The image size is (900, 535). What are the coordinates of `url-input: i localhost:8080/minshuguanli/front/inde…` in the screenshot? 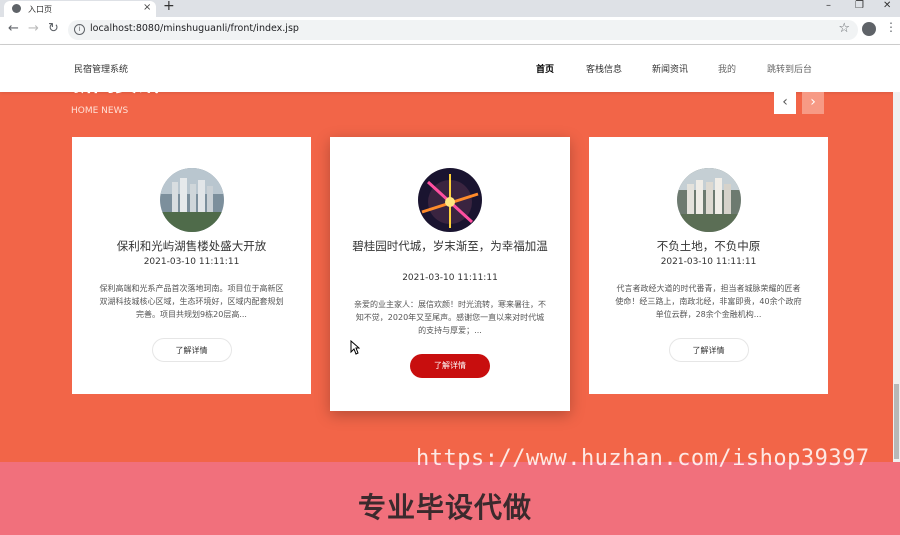 It's located at (463, 30).